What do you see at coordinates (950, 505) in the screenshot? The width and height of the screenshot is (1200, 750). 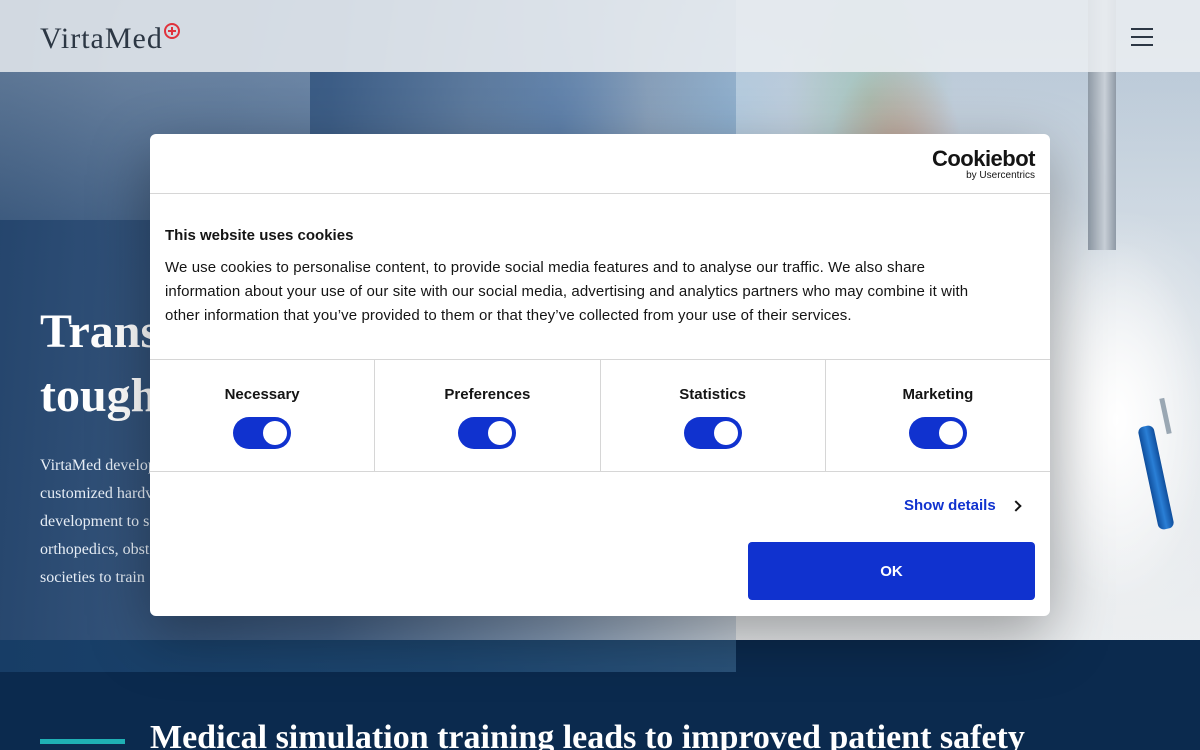 I see `show-details-label: Show details` at bounding box center [950, 505].